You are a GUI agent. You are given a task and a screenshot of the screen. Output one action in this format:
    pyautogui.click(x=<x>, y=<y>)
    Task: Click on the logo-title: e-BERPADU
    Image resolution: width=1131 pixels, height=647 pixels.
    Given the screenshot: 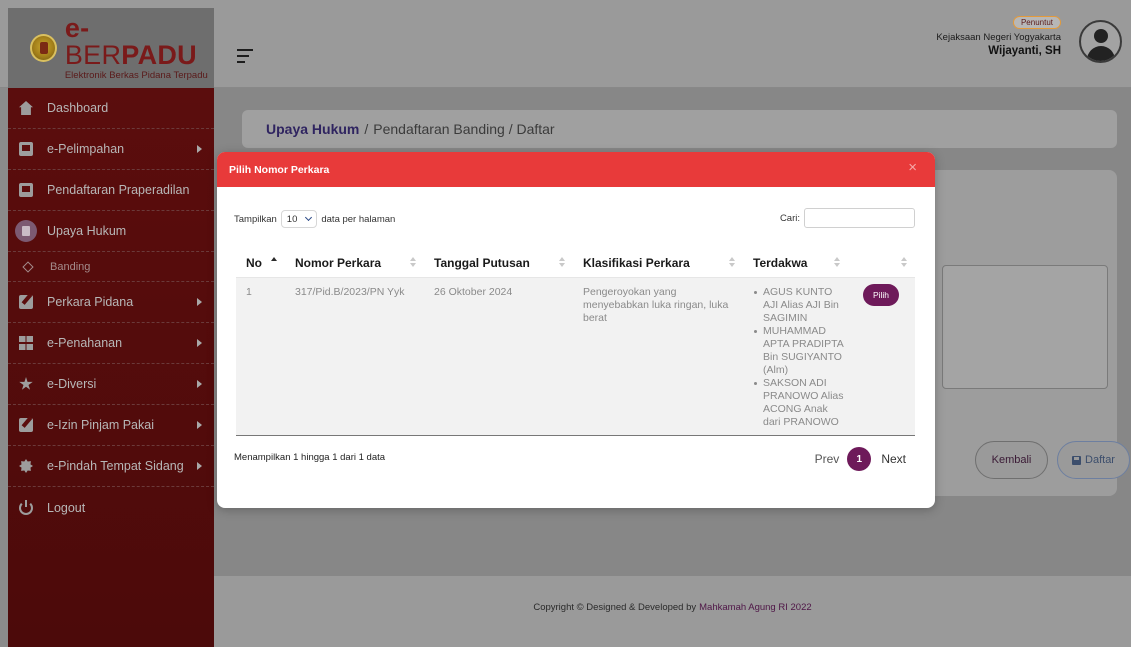 What is the action you would take?
    pyautogui.click(x=139, y=42)
    